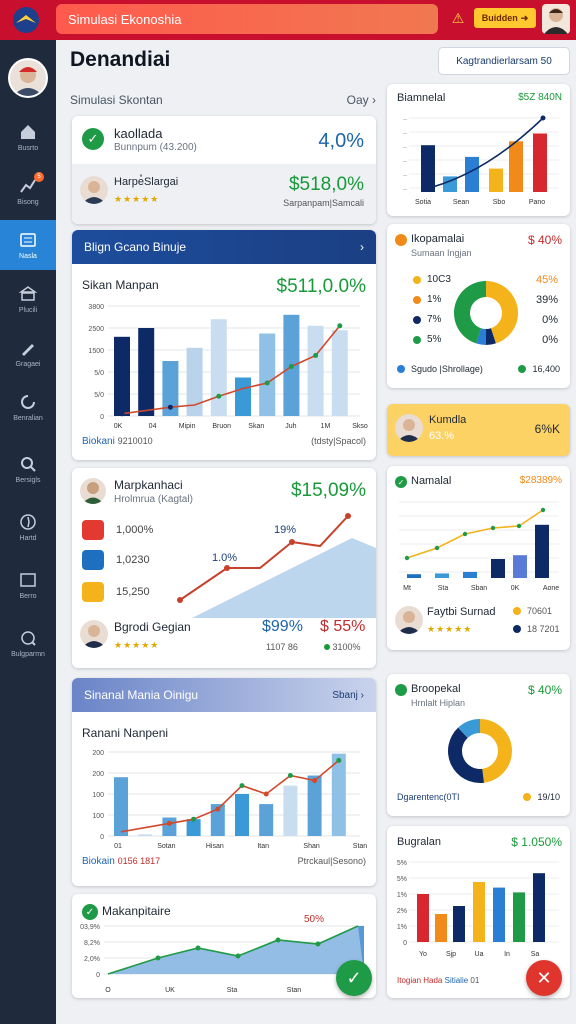 This screenshot has width=576, height=1024. I want to click on footer-left: Biokain 0156 1817, so click(121, 861).